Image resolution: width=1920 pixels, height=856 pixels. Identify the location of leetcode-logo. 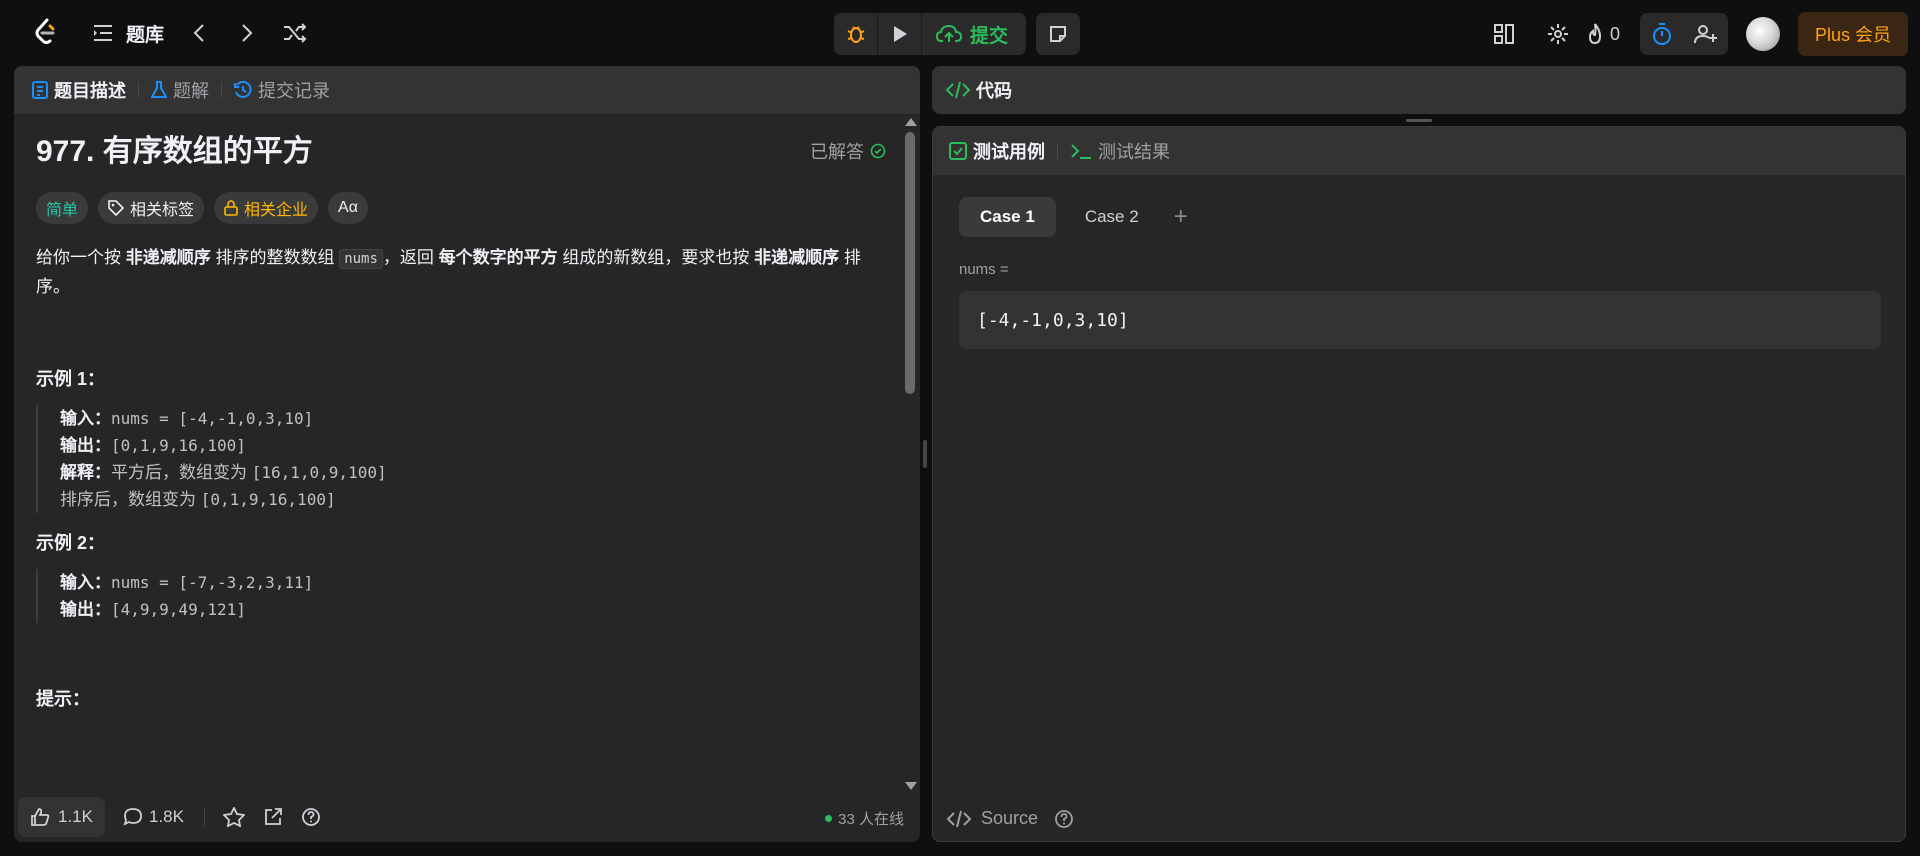
(45, 32).